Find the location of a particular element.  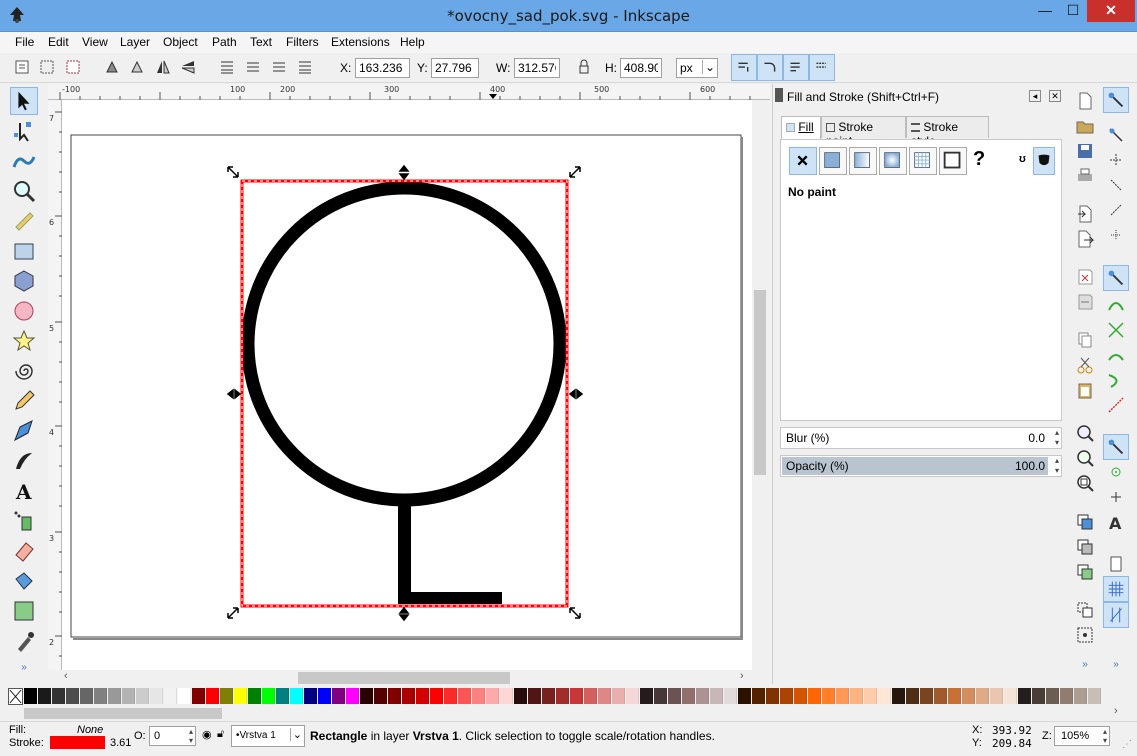

pen-tool-icon is located at coordinates (24, 431).